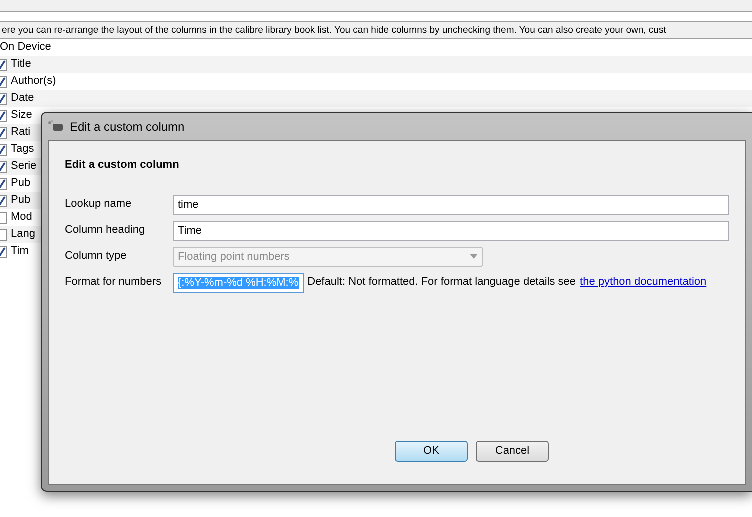  Describe the element at coordinates (21, 116) in the screenshot. I see `column-label: Size` at that location.